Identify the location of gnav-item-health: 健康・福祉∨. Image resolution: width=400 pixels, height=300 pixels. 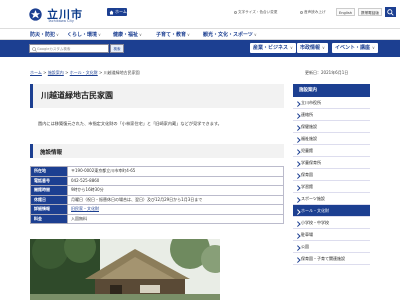
(127, 34).